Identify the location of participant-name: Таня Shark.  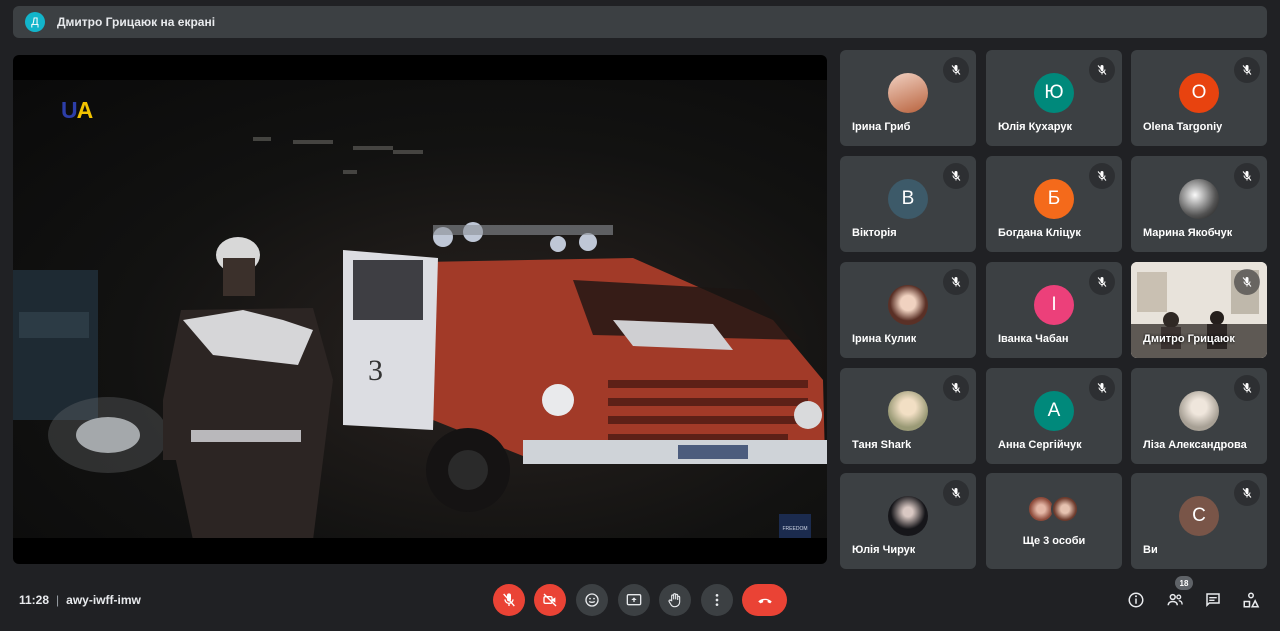
(882, 445).